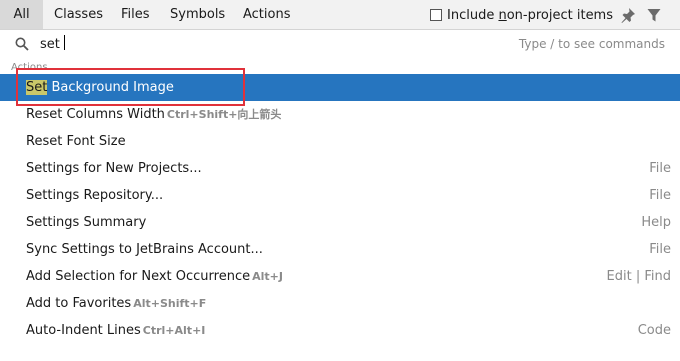 The image size is (680, 361). What do you see at coordinates (78, 14) in the screenshot?
I see `tab-classes: Classes` at bounding box center [78, 14].